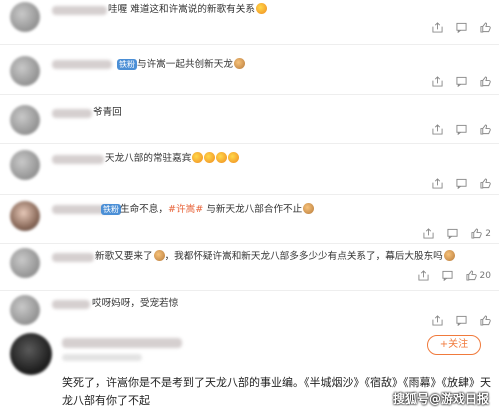  I want to click on comment-text: 哎呀妈呀，受宠若惊, so click(135, 303).